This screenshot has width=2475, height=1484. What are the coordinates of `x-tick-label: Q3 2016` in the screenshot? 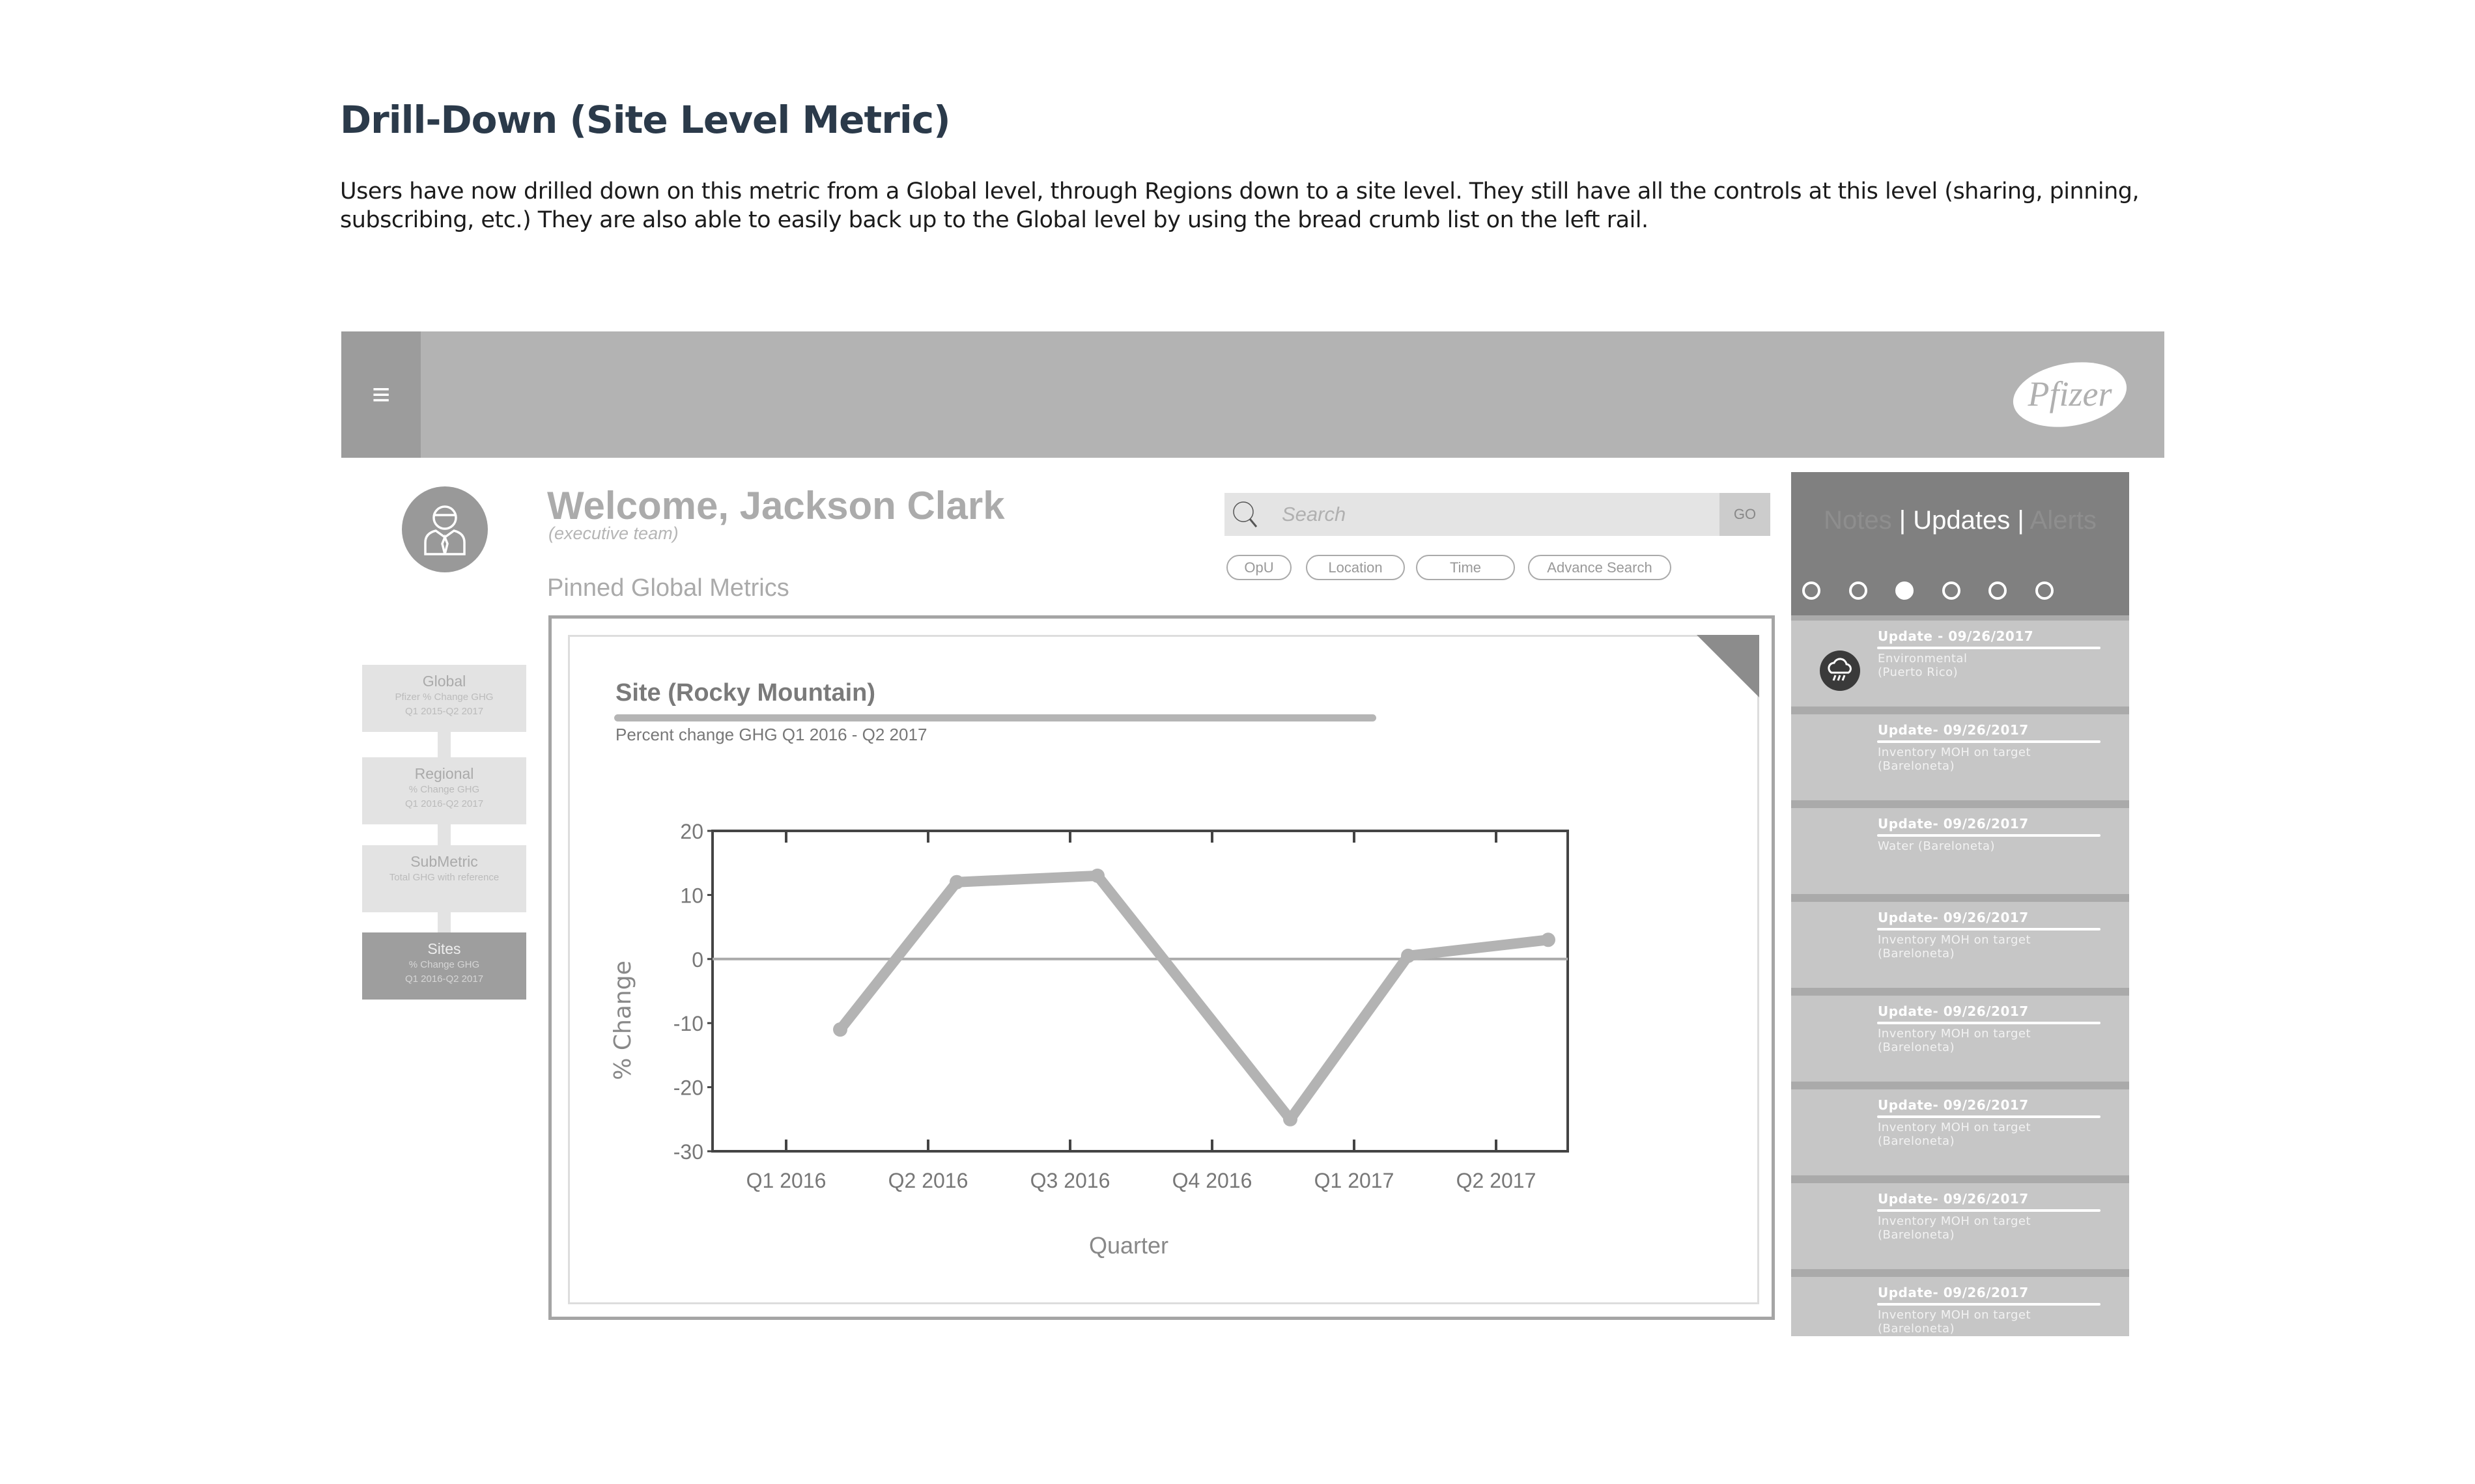 It's located at (1070, 1181).